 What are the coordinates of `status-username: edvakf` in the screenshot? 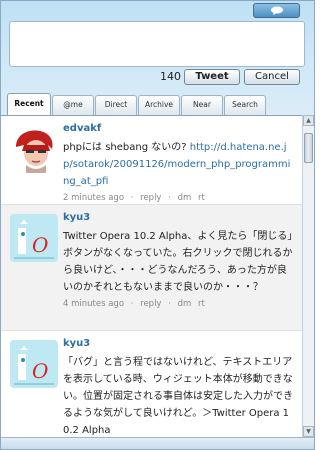 It's located at (179, 129).